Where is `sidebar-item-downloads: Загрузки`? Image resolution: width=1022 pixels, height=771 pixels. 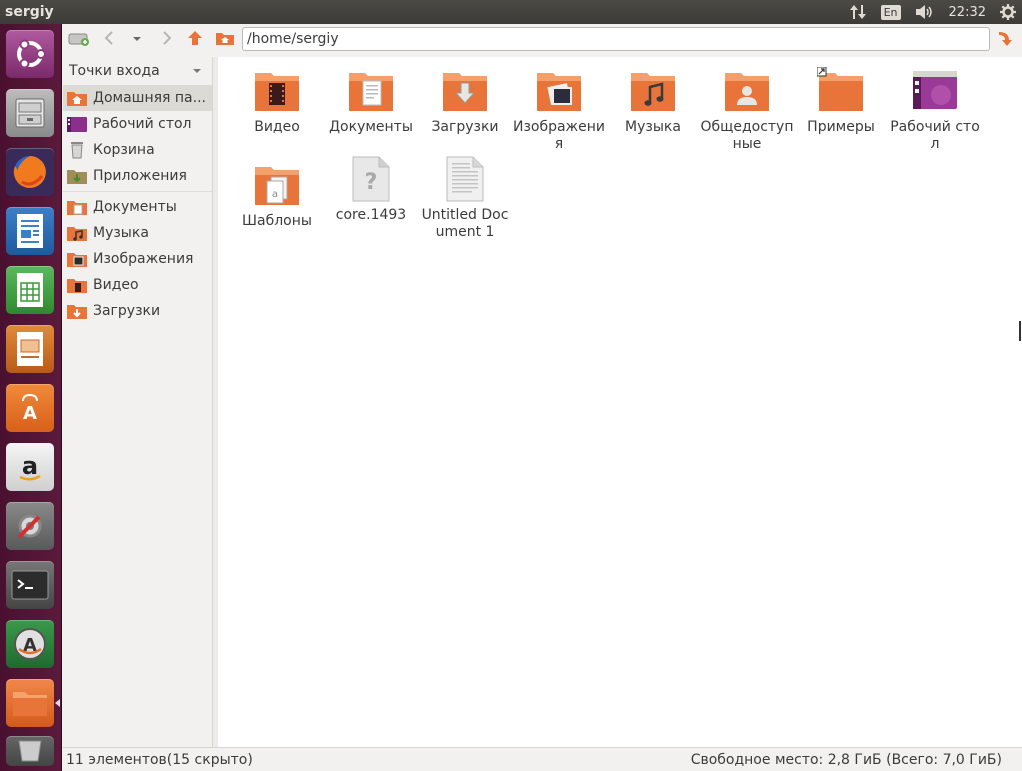 sidebar-item-downloads: Загрузки is located at coordinates (137, 311).